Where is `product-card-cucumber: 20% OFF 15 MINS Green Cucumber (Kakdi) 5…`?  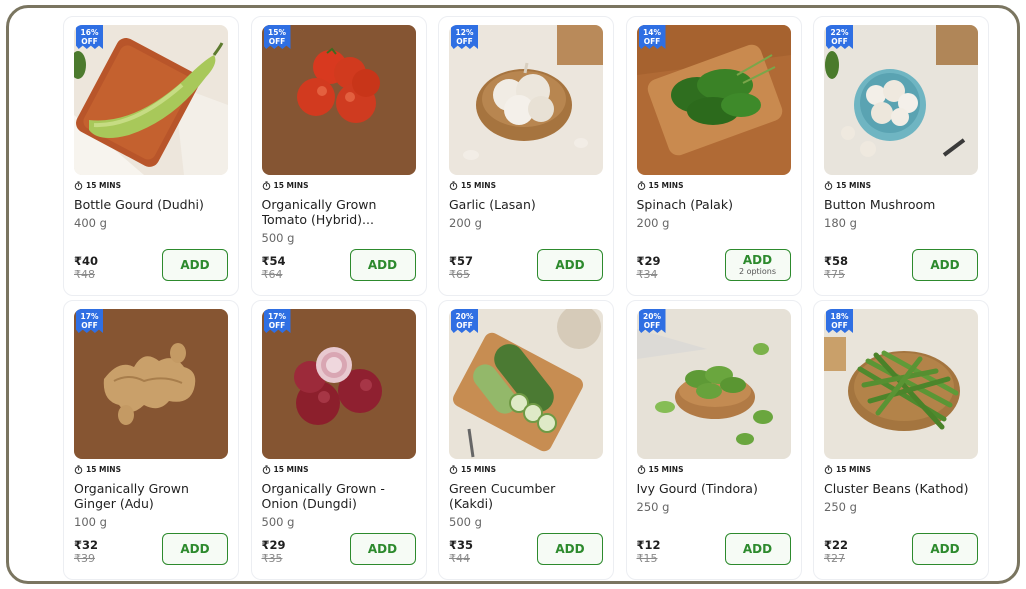
product-card-cucumber: 20% OFF 15 MINS Green Cucumber (Kakdi) 5… is located at coordinates (526, 440).